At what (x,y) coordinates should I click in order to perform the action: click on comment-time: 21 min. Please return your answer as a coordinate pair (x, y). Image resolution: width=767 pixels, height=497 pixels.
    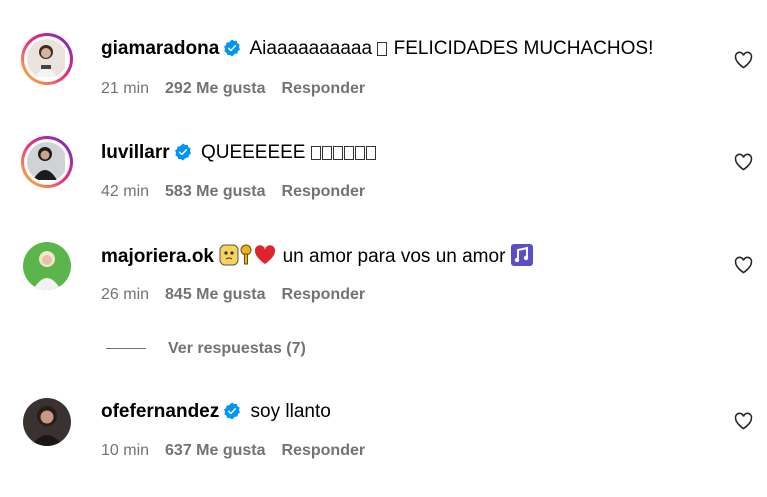
    Looking at the image, I should click on (125, 88).